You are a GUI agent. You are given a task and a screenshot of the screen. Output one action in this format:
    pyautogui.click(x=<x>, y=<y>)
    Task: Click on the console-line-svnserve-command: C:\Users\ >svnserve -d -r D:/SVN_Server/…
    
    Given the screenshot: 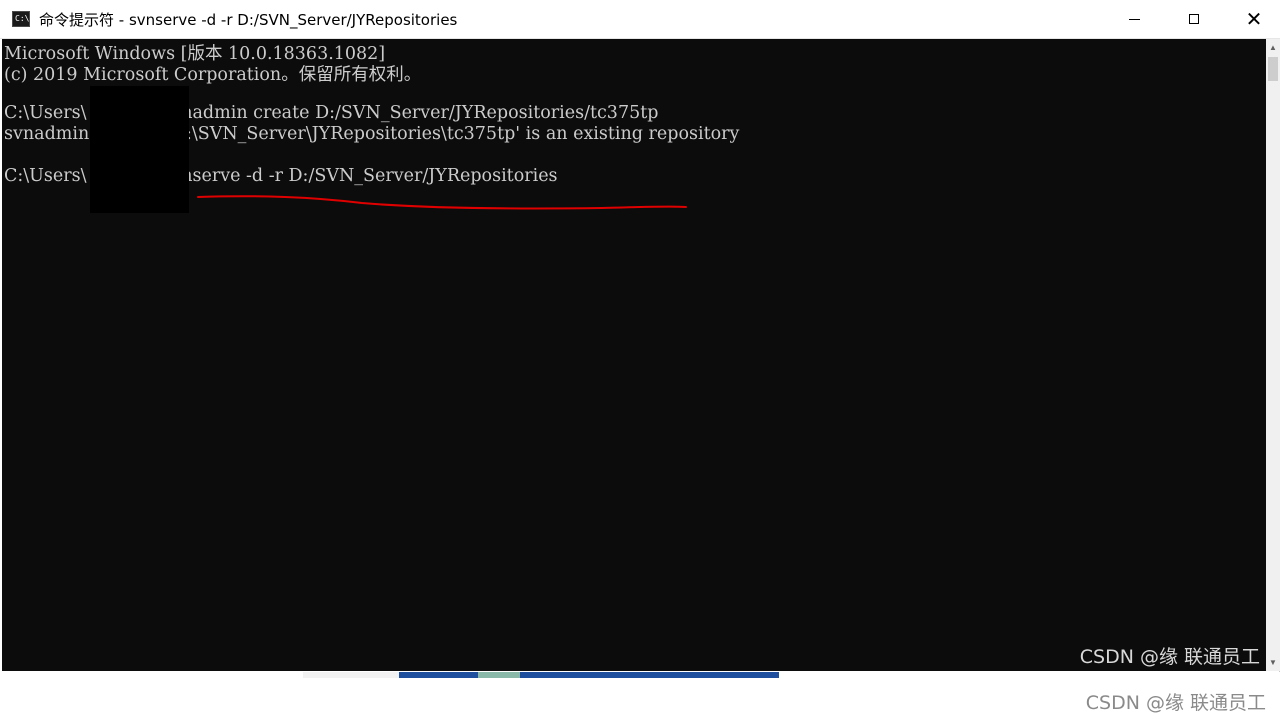 What is the action you would take?
    pyautogui.click(x=281, y=176)
    